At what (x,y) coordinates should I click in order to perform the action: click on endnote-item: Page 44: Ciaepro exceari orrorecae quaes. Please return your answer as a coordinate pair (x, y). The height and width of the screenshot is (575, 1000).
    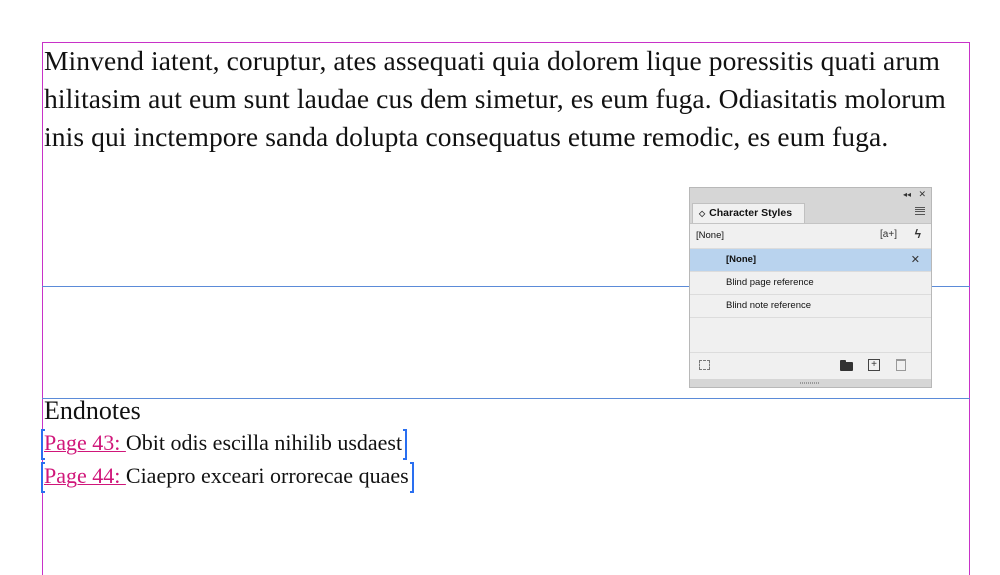
    Looking at the image, I should click on (227, 477).